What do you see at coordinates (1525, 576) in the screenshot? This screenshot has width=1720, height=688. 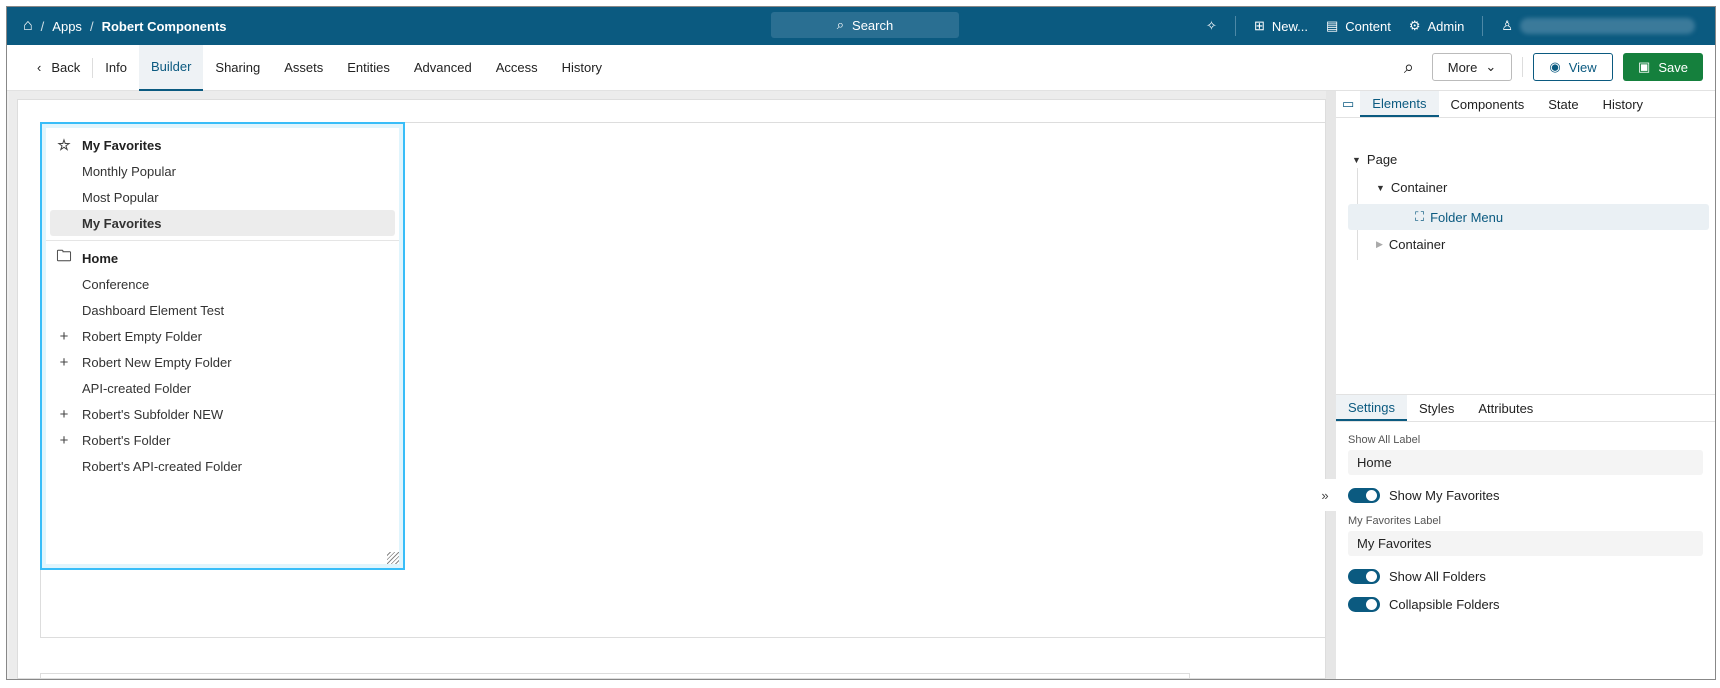 I see `show-all-folders-toggle: Show All Folders` at bounding box center [1525, 576].